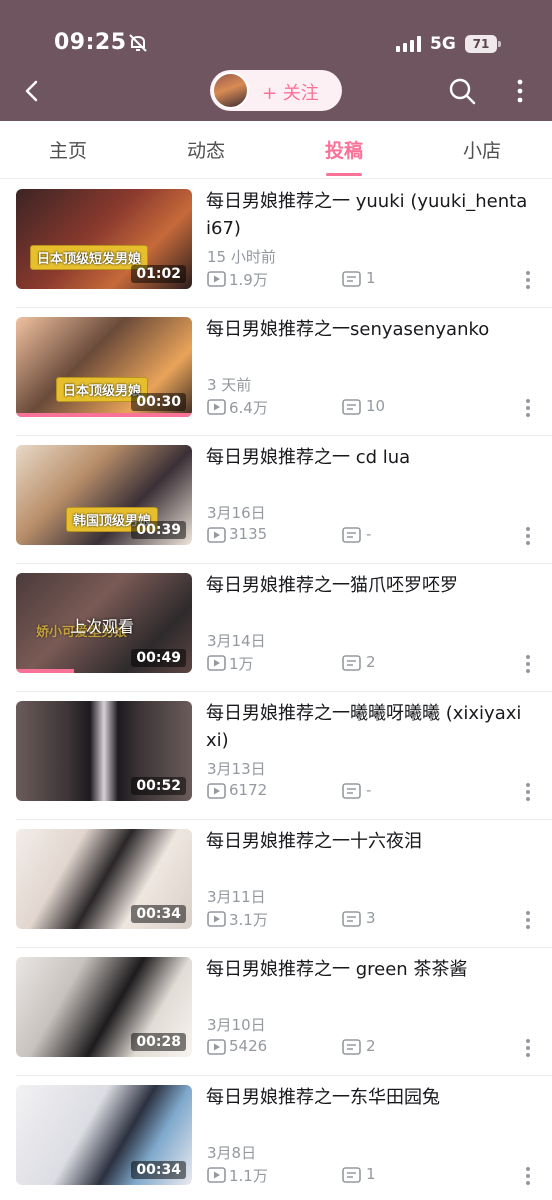 Image resolution: width=552 pixels, height=1200 pixels. I want to click on avatar, so click(230, 90).